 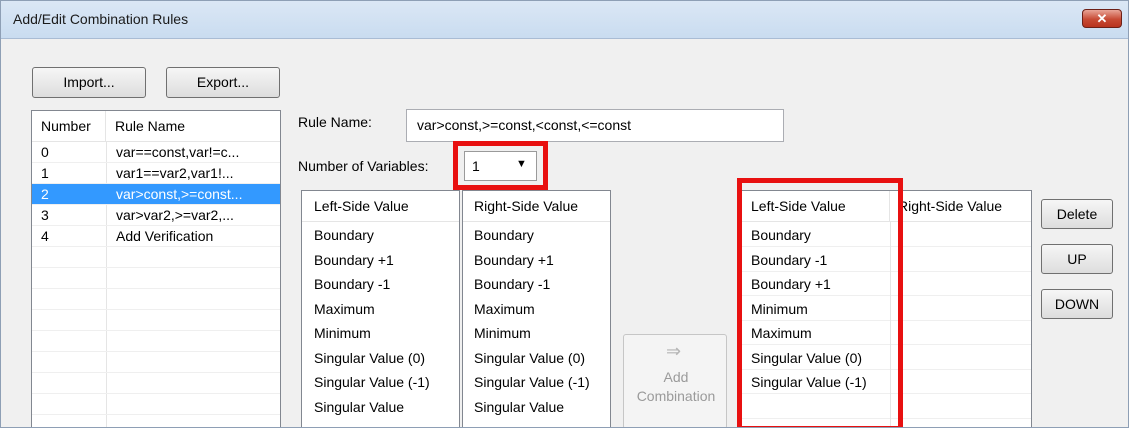 What do you see at coordinates (45, 236) in the screenshot?
I see `rule-number: 4` at bounding box center [45, 236].